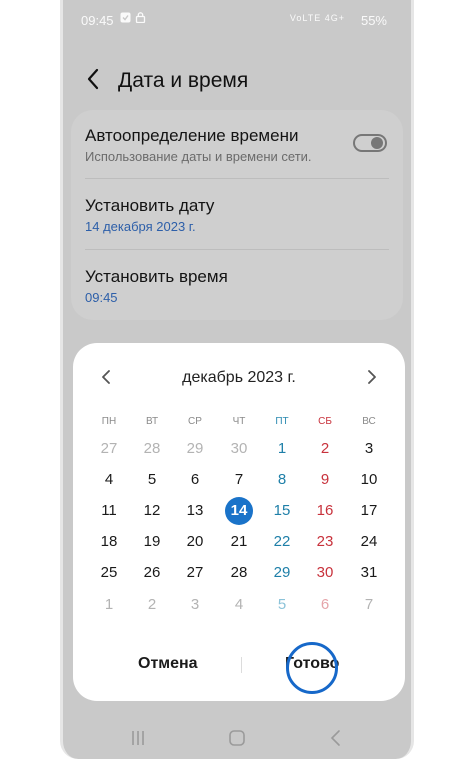  Describe the element at coordinates (377, 143) in the screenshot. I see `toggle-knob` at that location.